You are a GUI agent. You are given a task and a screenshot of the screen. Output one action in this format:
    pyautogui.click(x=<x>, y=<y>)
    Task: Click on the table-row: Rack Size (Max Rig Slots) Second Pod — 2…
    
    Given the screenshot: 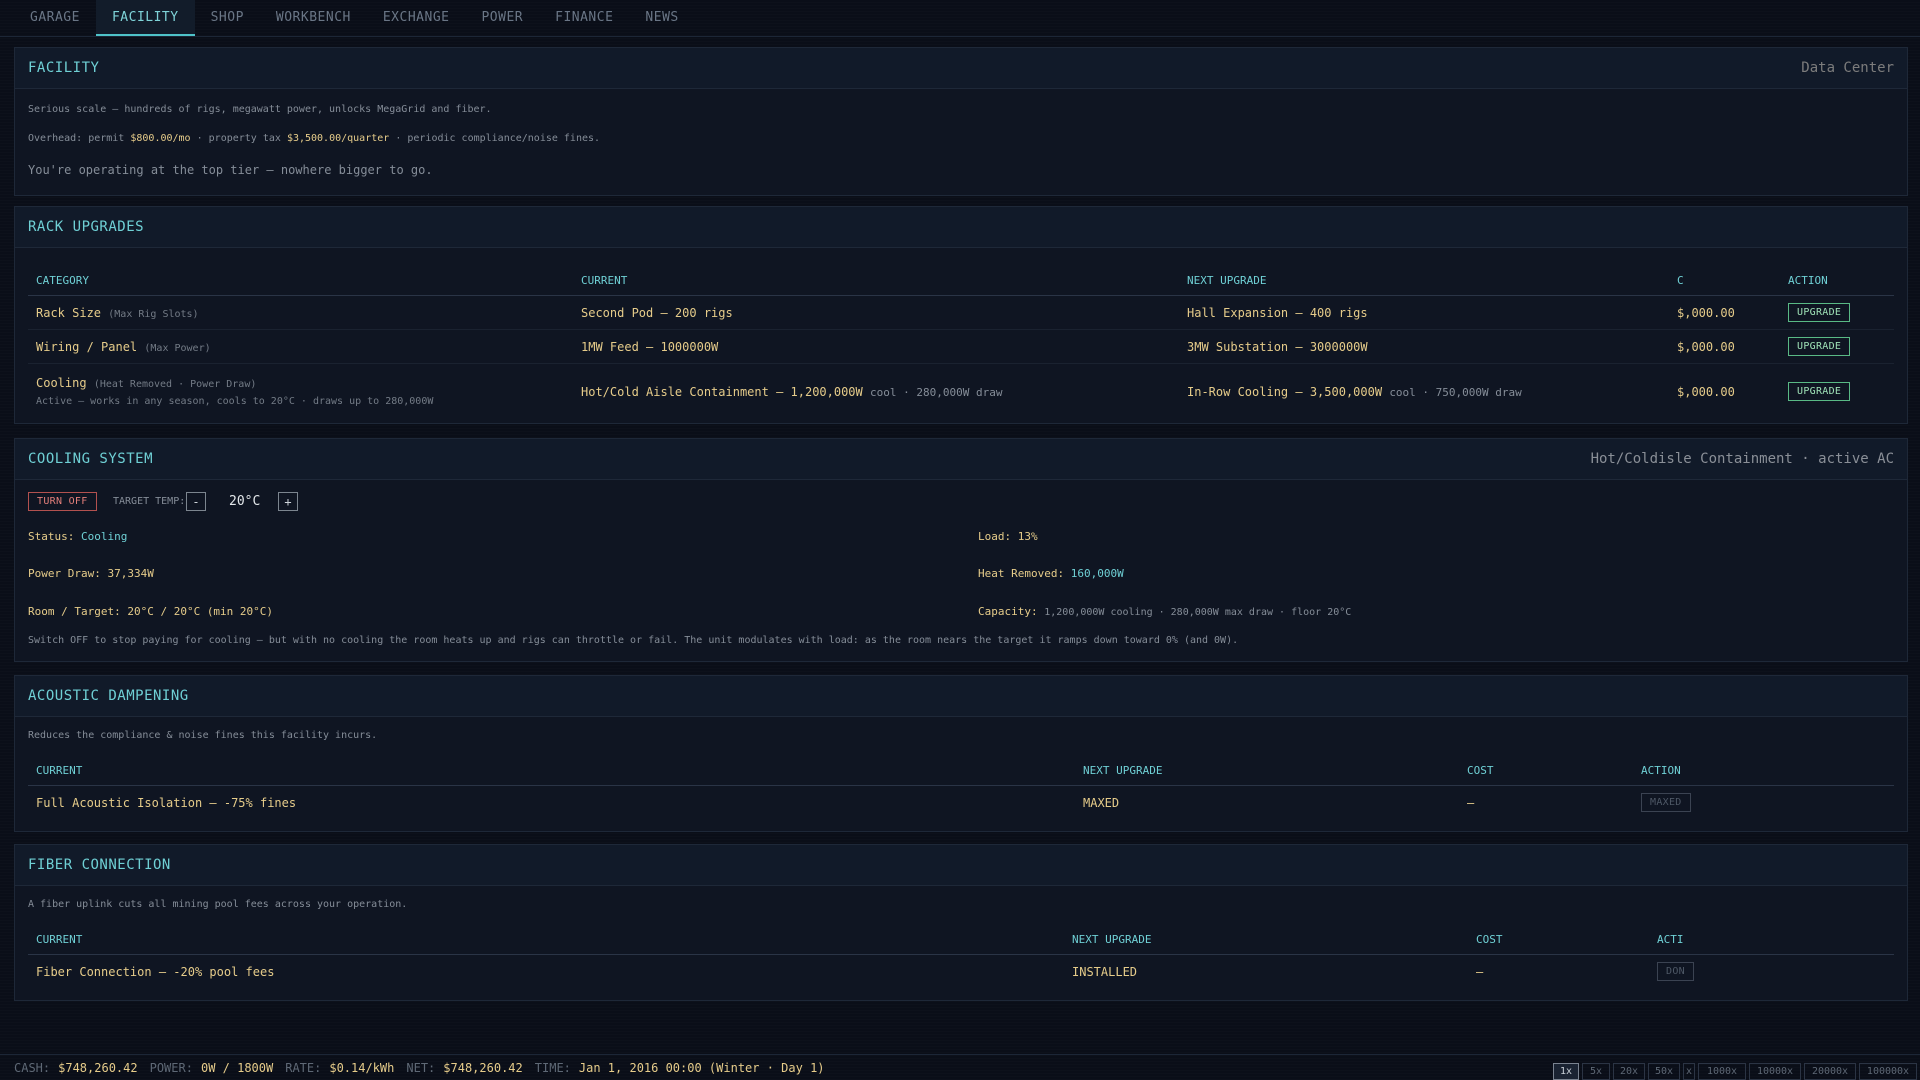 What is the action you would take?
    pyautogui.click(x=961, y=312)
    